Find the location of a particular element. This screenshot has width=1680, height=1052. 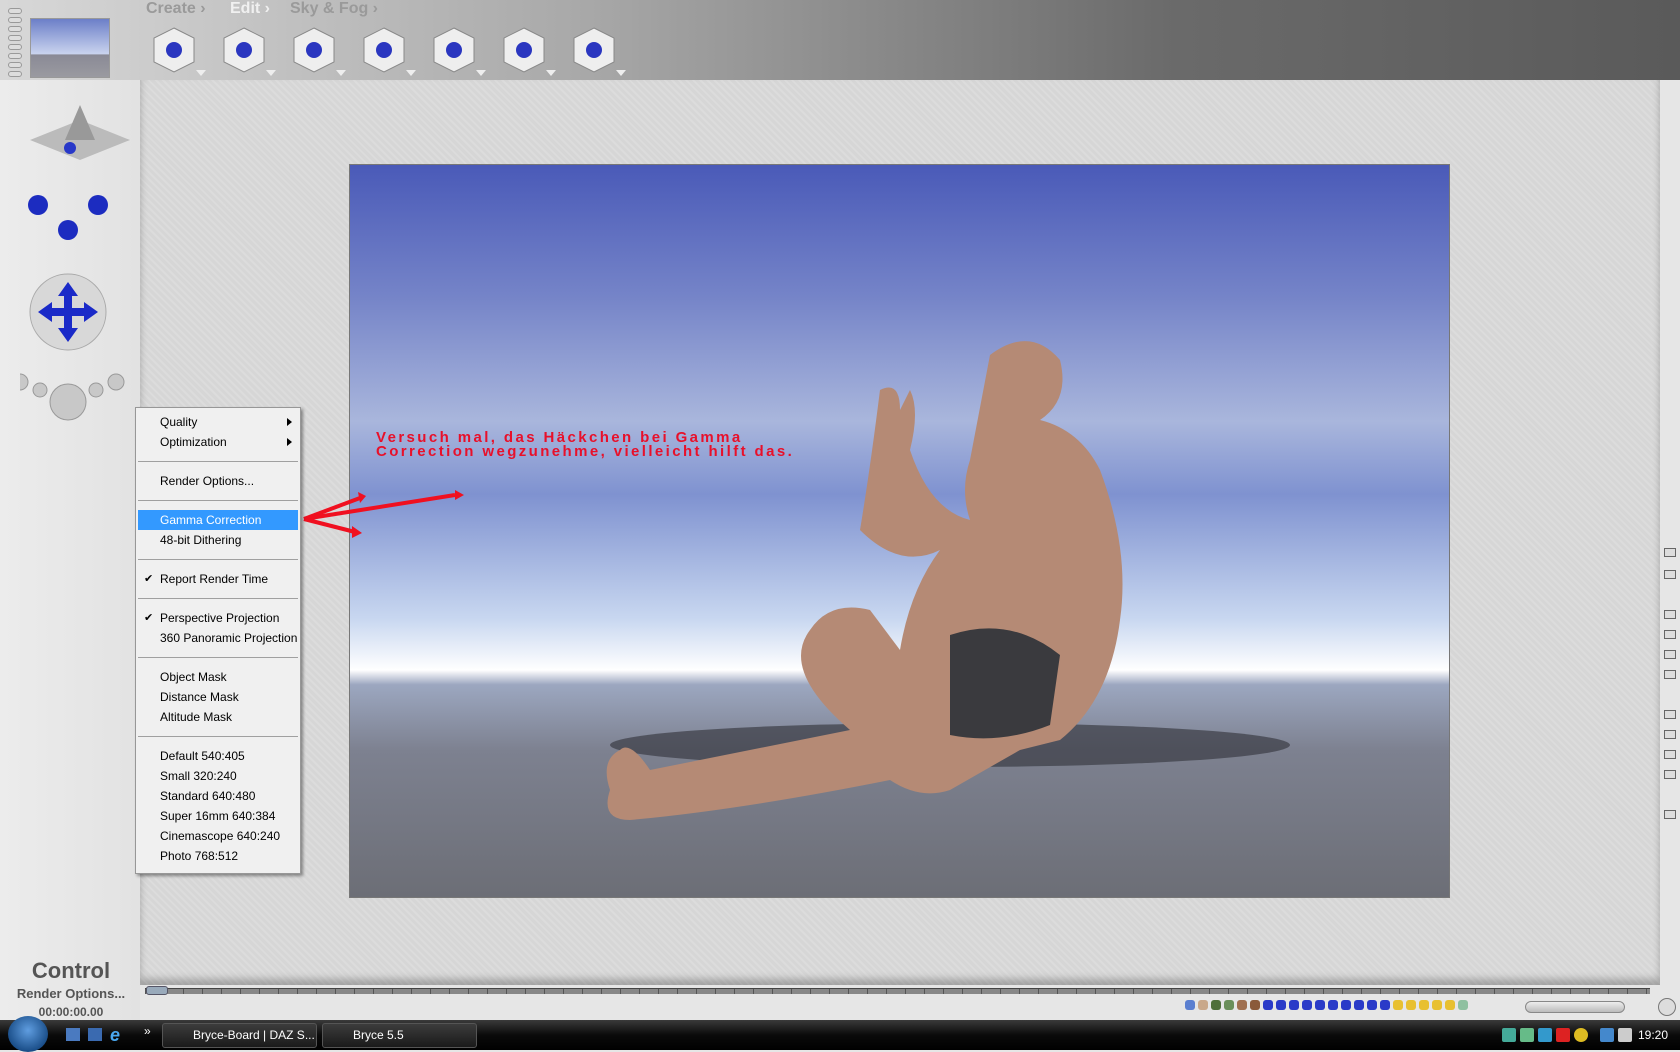

create-cube-tool-icon is located at coordinates (177, 50).